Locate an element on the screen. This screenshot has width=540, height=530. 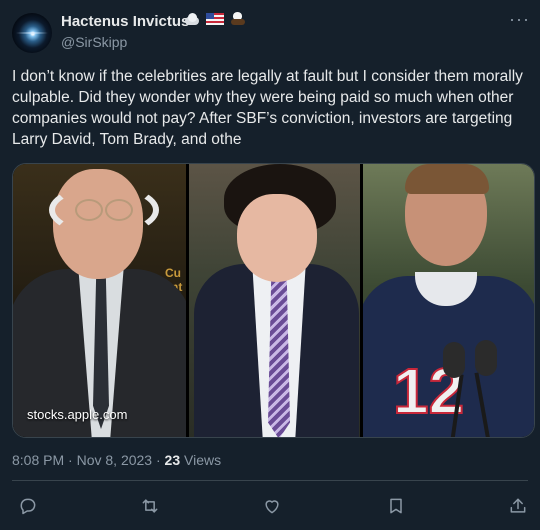
us-flag-icon is located at coordinates (215, 19).